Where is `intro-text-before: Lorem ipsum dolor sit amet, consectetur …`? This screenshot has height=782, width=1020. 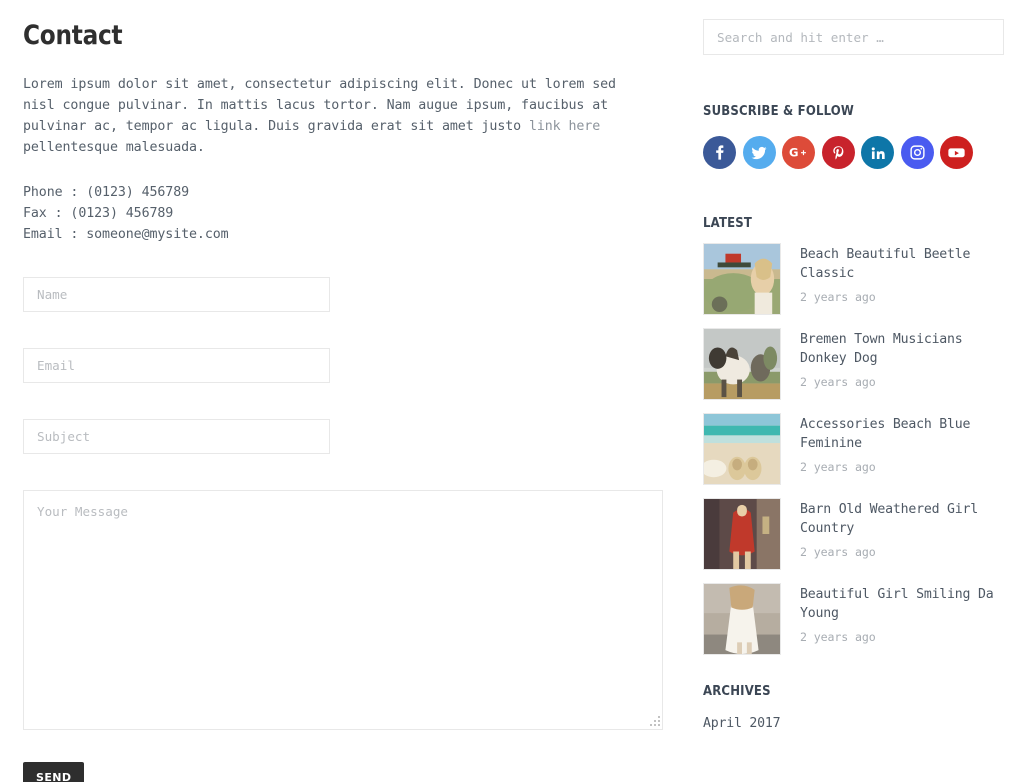
intro-text-before: Lorem ipsum dolor sit amet, consectetur … is located at coordinates (319, 106).